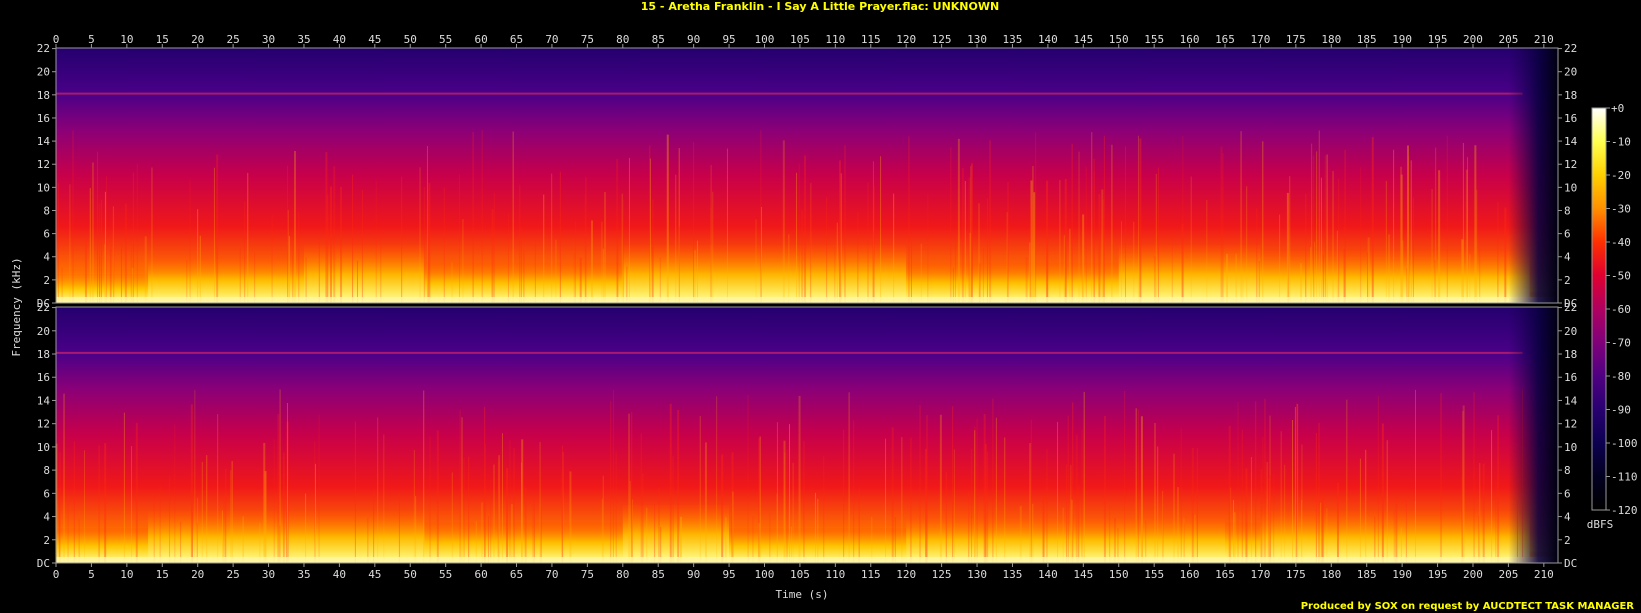 The image size is (1641, 613). I want to click on x-tick-label: 40, so click(339, 39).